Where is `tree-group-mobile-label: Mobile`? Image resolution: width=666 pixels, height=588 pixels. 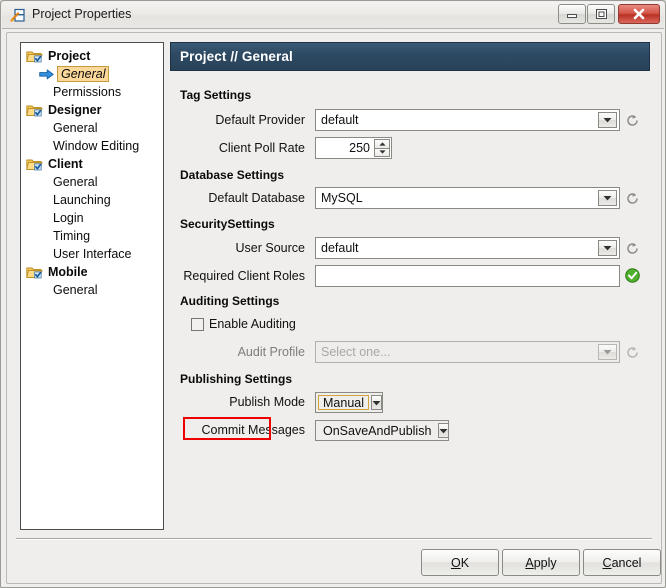
tree-group-mobile-label: Mobile is located at coordinates (68, 272).